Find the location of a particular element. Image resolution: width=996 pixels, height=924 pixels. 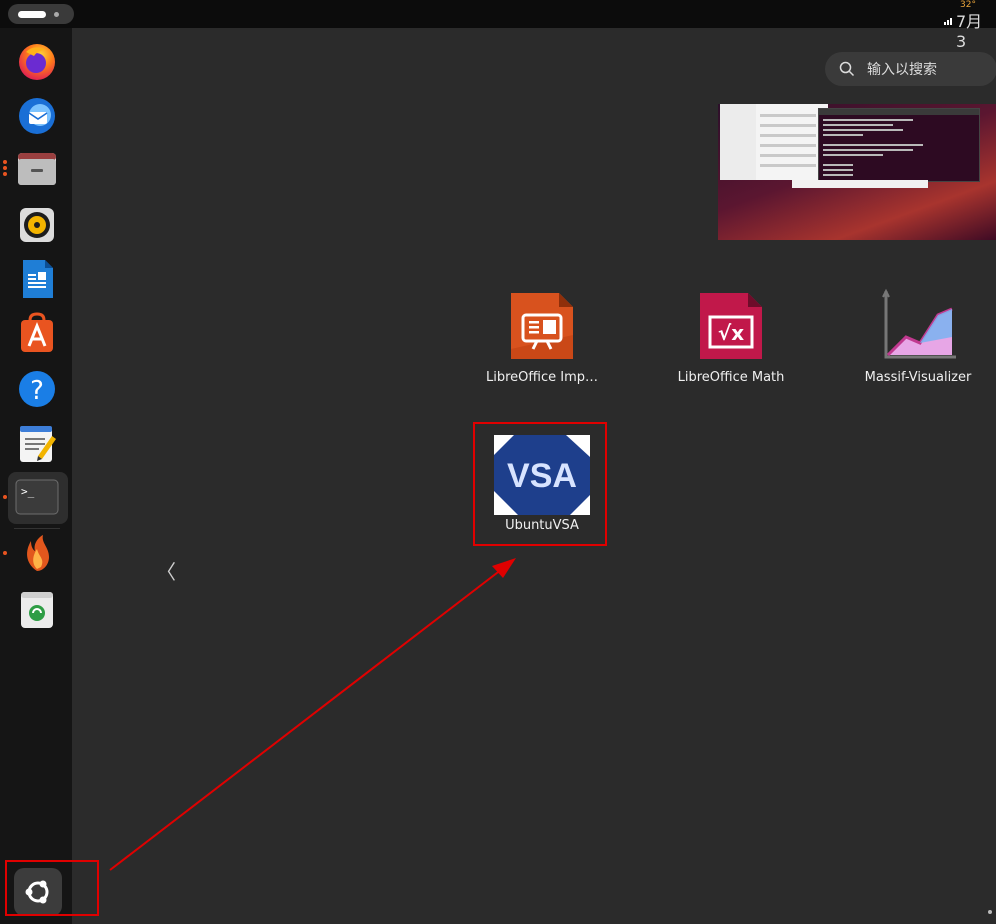

app-label: Massif-Visualizer is located at coordinates (918, 377).